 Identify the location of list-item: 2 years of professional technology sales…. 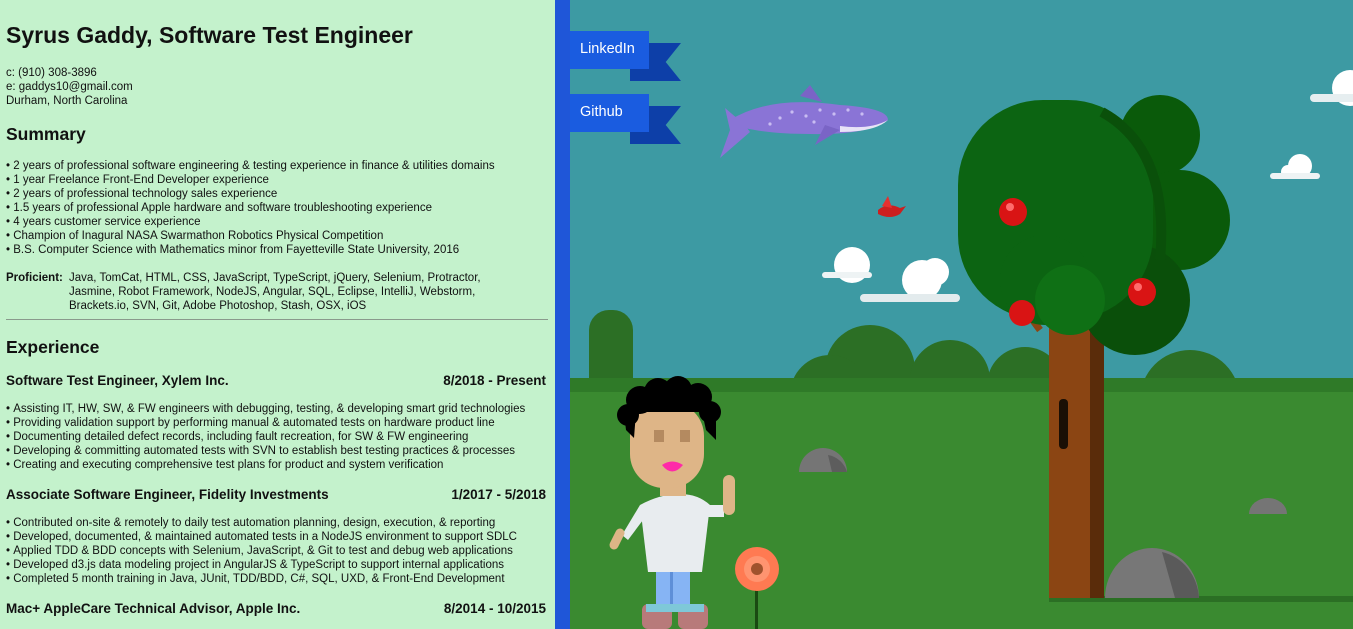
(280, 194).